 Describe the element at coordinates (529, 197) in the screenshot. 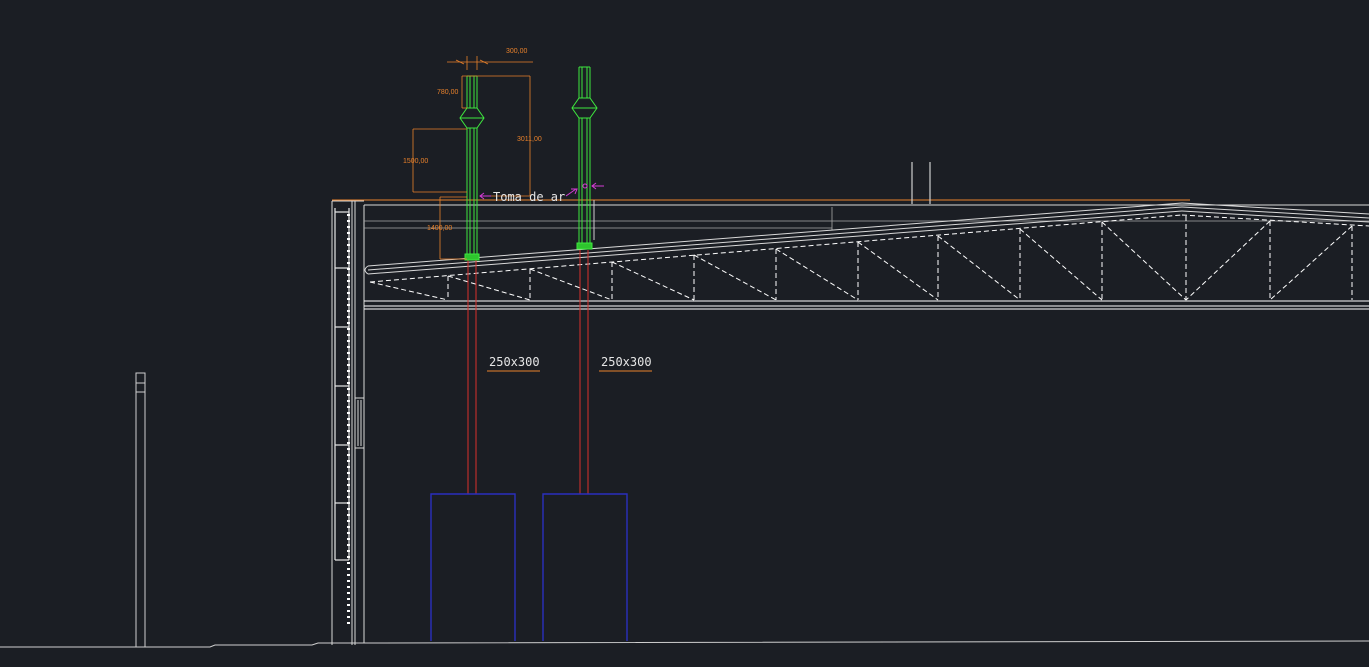

I see `svg-text: Toma de ar` at that location.